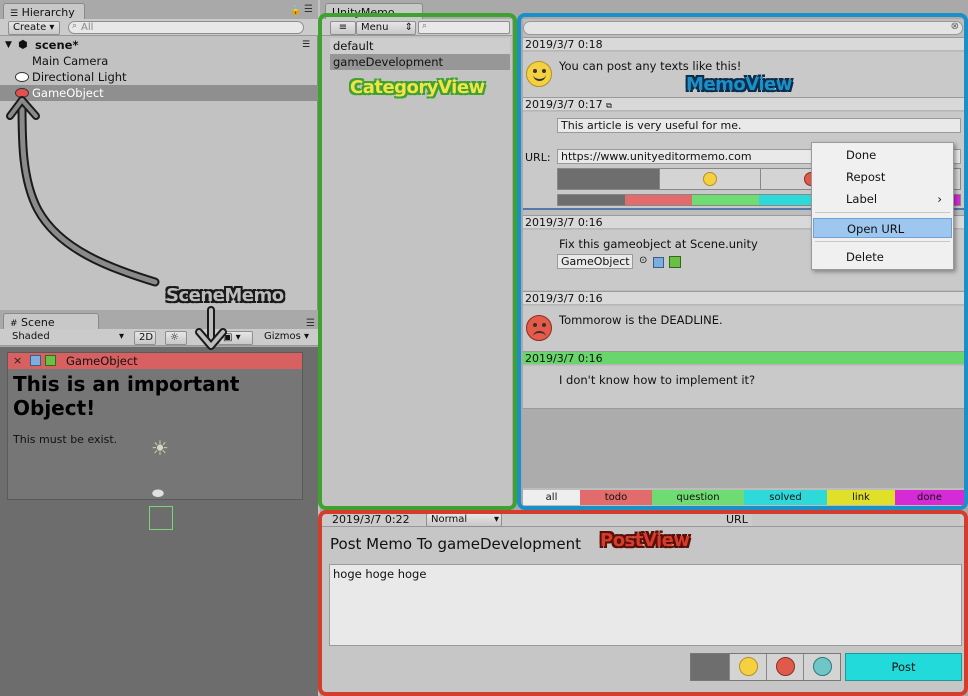 This screenshot has height=696, width=968. I want to click on post-view-annotation: PostView, so click(645, 540).